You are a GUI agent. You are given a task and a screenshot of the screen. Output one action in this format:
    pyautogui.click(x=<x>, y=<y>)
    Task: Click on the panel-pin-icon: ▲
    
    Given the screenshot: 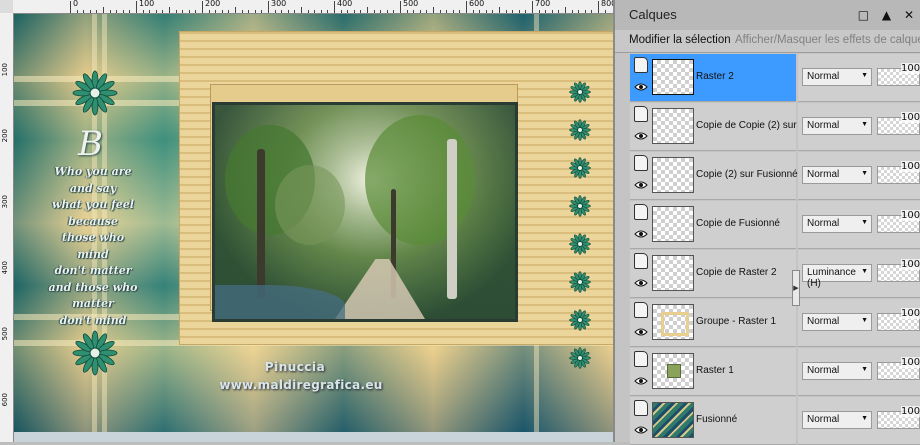 What is the action you would take?
    pyautogui.click(x=886, y=15)
    